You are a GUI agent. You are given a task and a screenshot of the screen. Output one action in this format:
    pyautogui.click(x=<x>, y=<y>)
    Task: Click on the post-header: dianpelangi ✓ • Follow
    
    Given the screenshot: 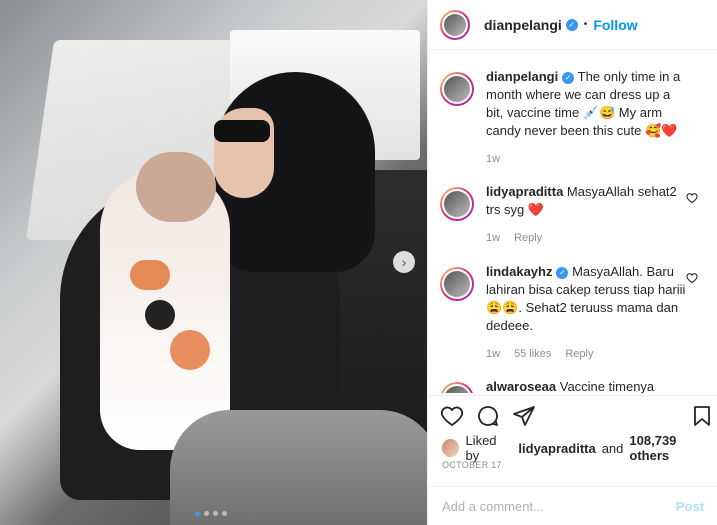 What is the action you would take?
    pyautogui.click(x=572, y=25)
    